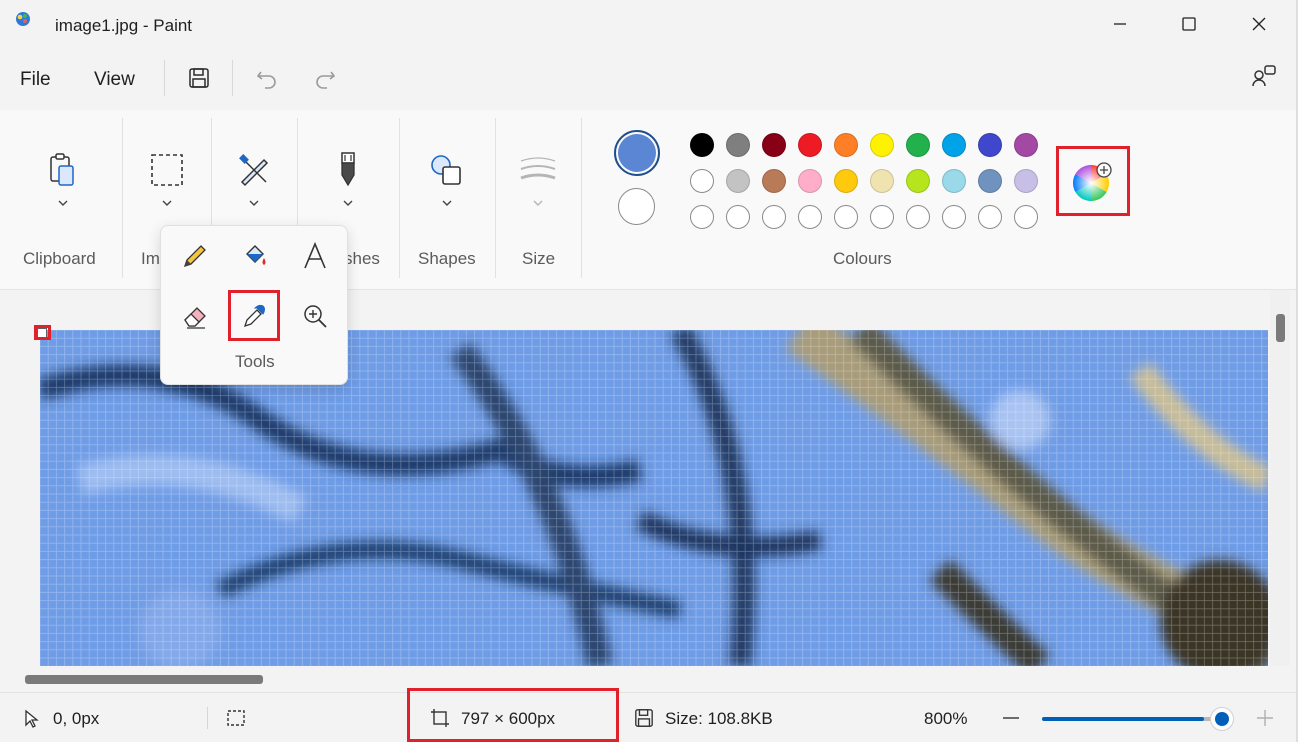  I want to click on horizontal-scroll-thumb, so click(144, 679).